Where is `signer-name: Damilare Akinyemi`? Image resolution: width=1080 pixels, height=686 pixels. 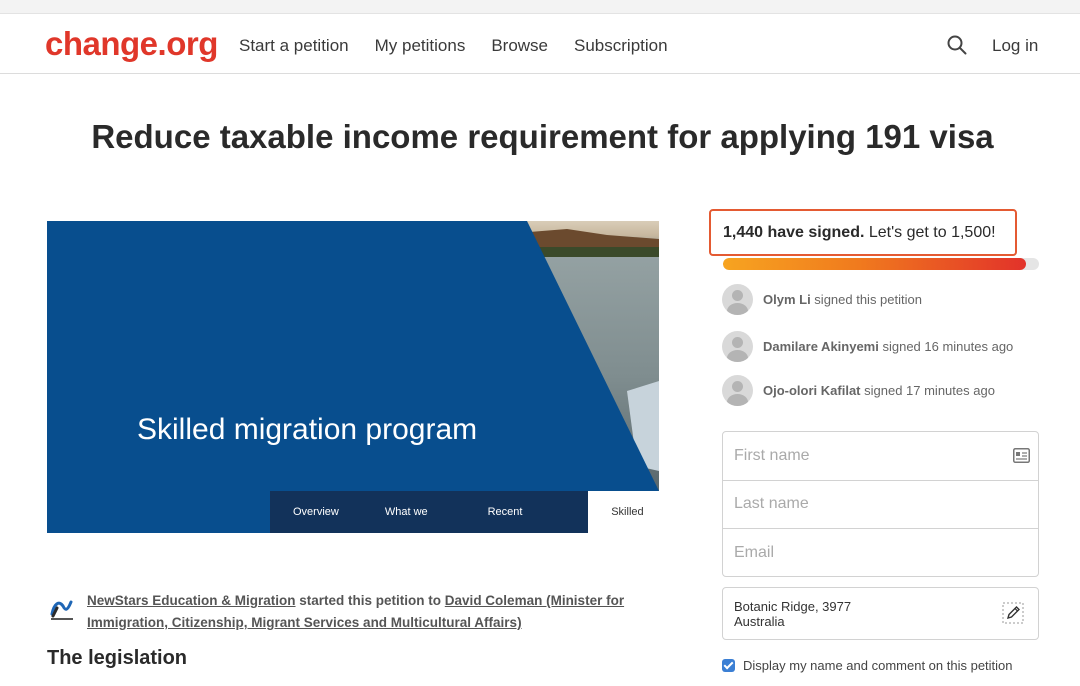
signer-name: Damilare Akinyemi is located at coordinates (821, 346).